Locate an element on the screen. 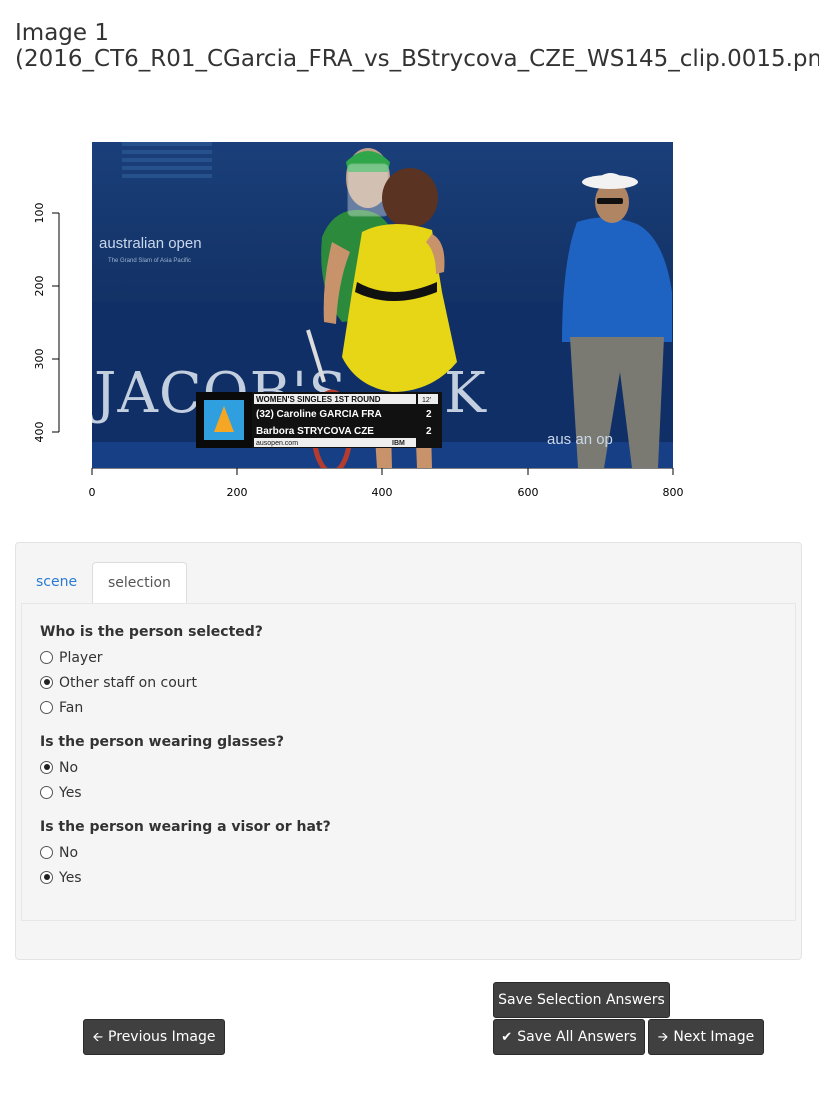 This screenshot has height=1117, width=819. save-selection-answers-button: Save Selection Answers is located at coordinates (581, 1000).